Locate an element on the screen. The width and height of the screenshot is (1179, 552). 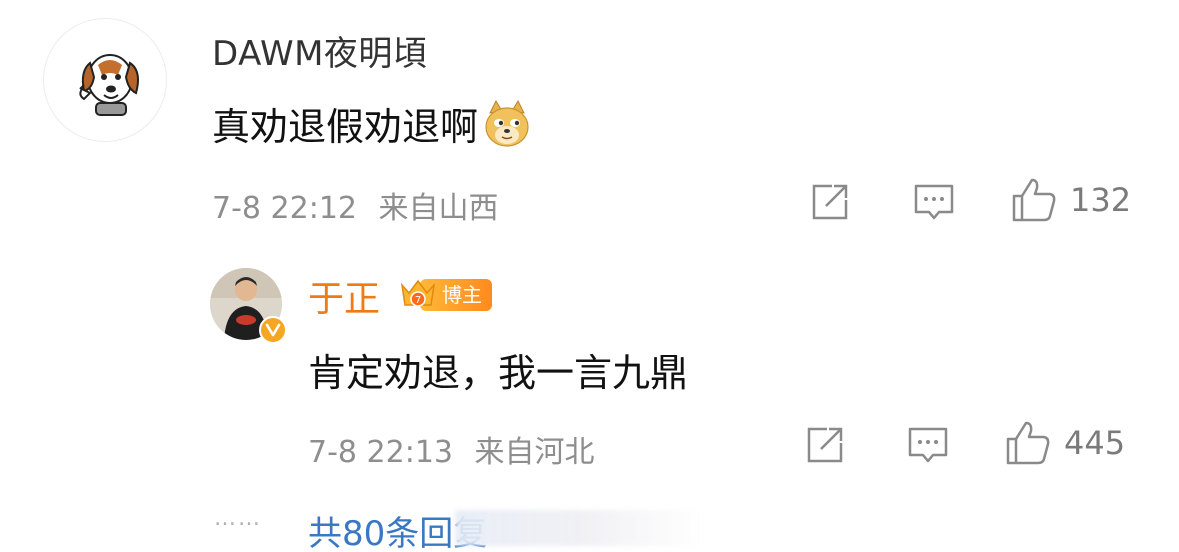
verified-badge-icon is located at coordinates (273, 330).